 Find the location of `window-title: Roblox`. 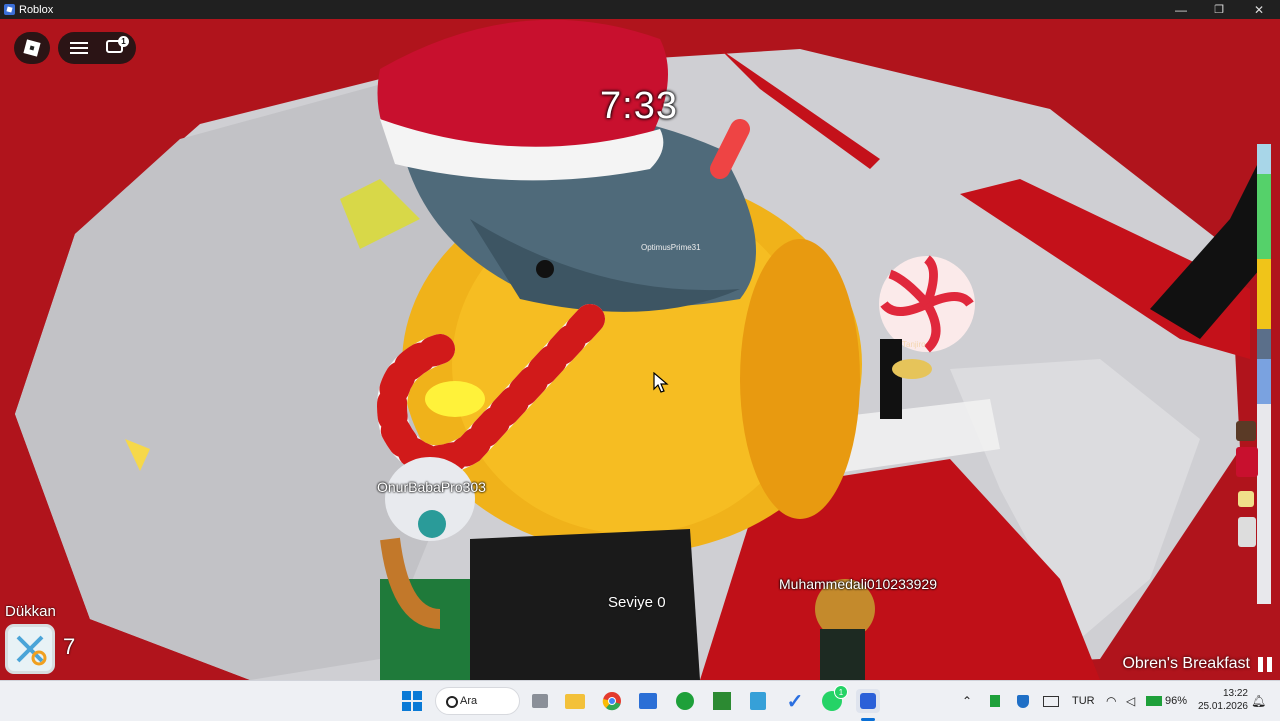

window-title: Roblox is located at coordinates (36, 9).